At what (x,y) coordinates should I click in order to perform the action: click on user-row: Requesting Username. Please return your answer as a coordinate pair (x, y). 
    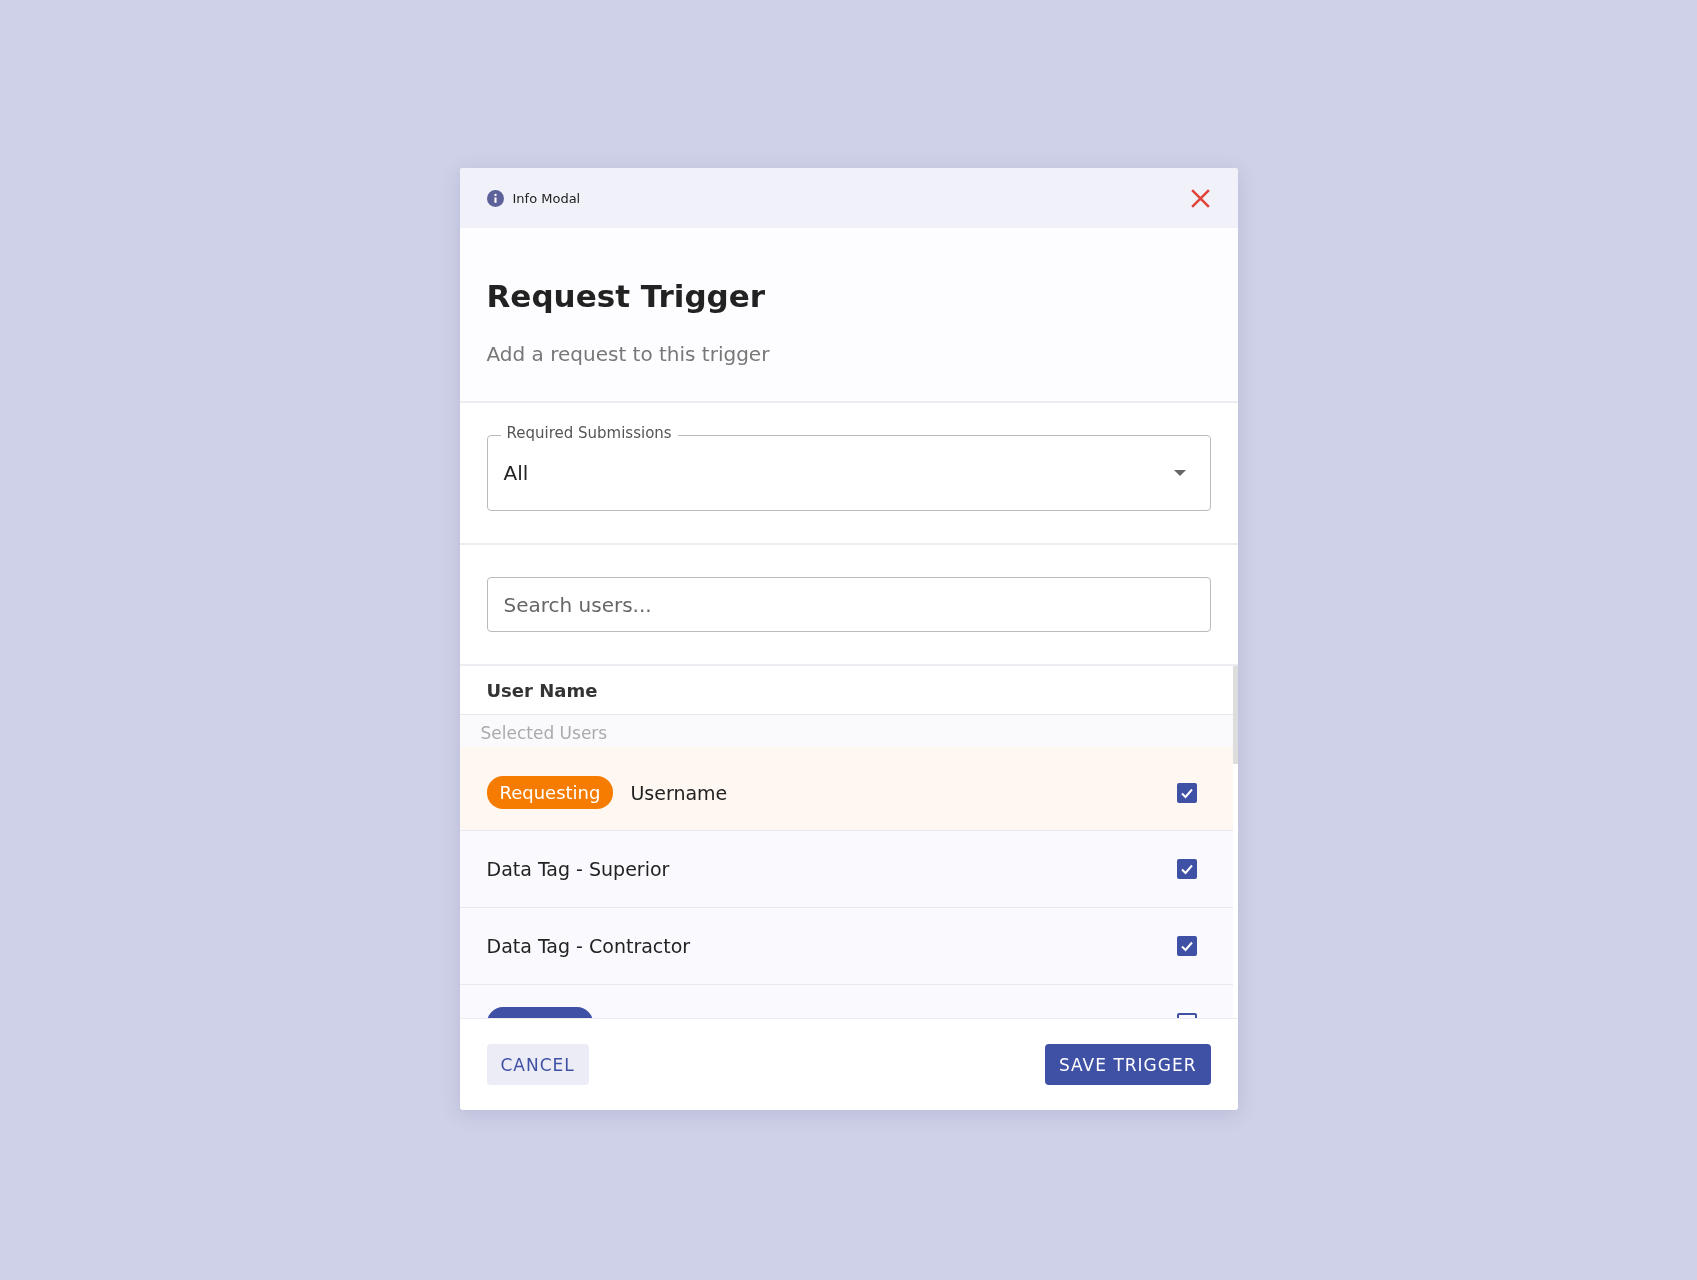
    Looking at the image, I should click on (846, 789).